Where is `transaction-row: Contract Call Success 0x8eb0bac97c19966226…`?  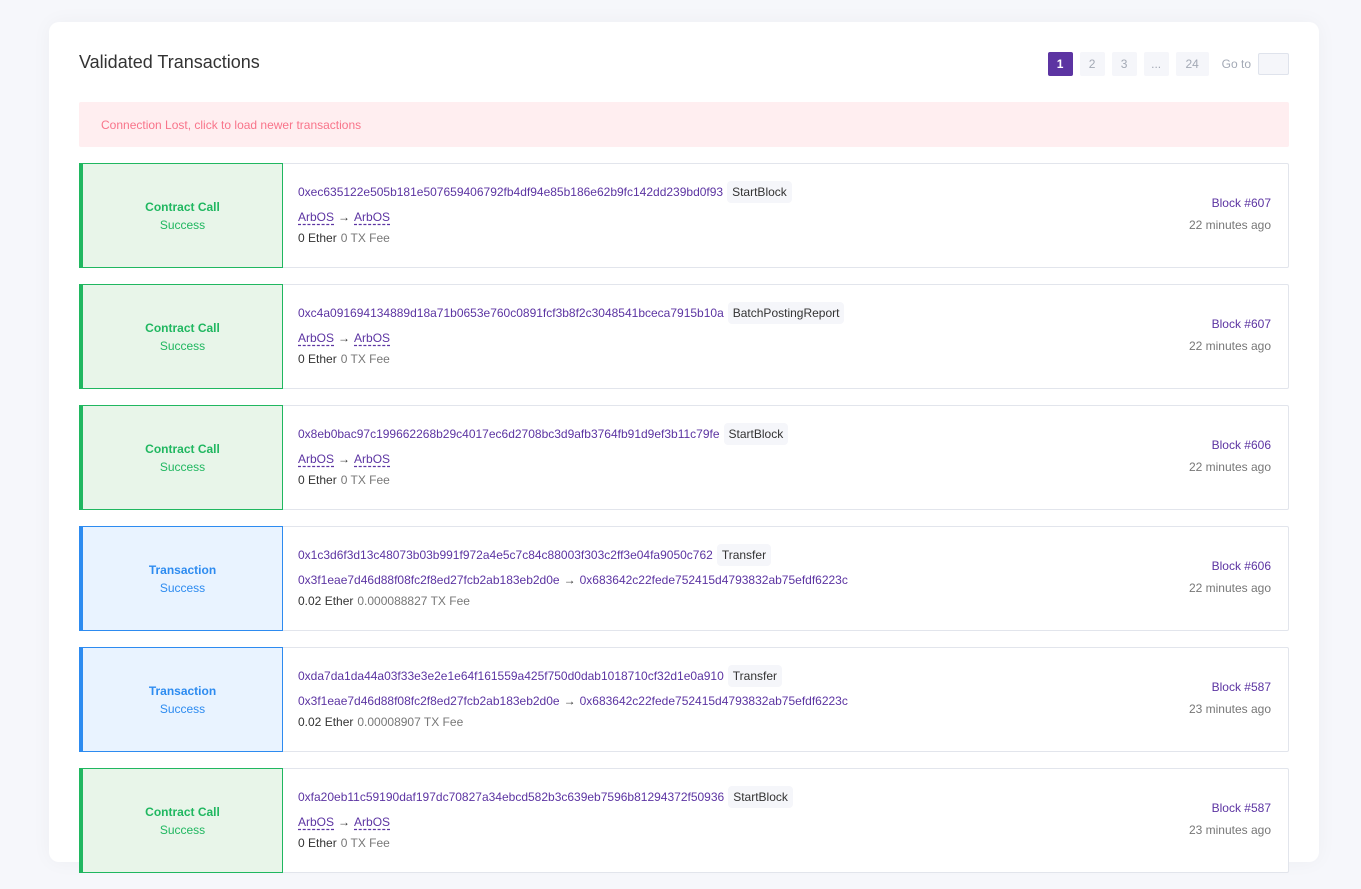
transaction-row: Contract Call Success 0x8eb0bac97c19966226… is located at coordinates (684, 457).